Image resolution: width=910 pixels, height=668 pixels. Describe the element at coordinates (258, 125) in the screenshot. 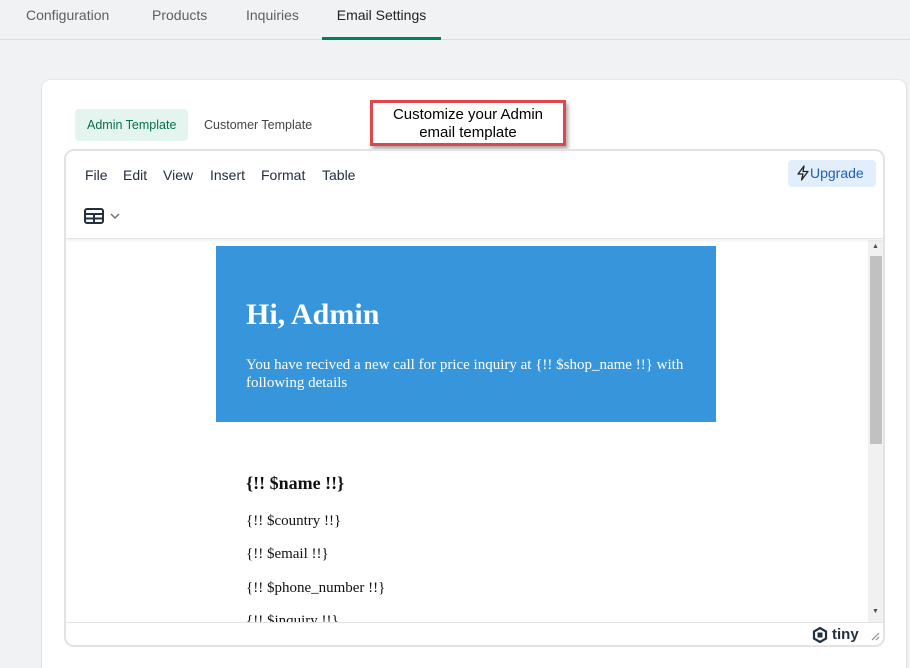

I see `customer-template-button: Customer Template` at that location.